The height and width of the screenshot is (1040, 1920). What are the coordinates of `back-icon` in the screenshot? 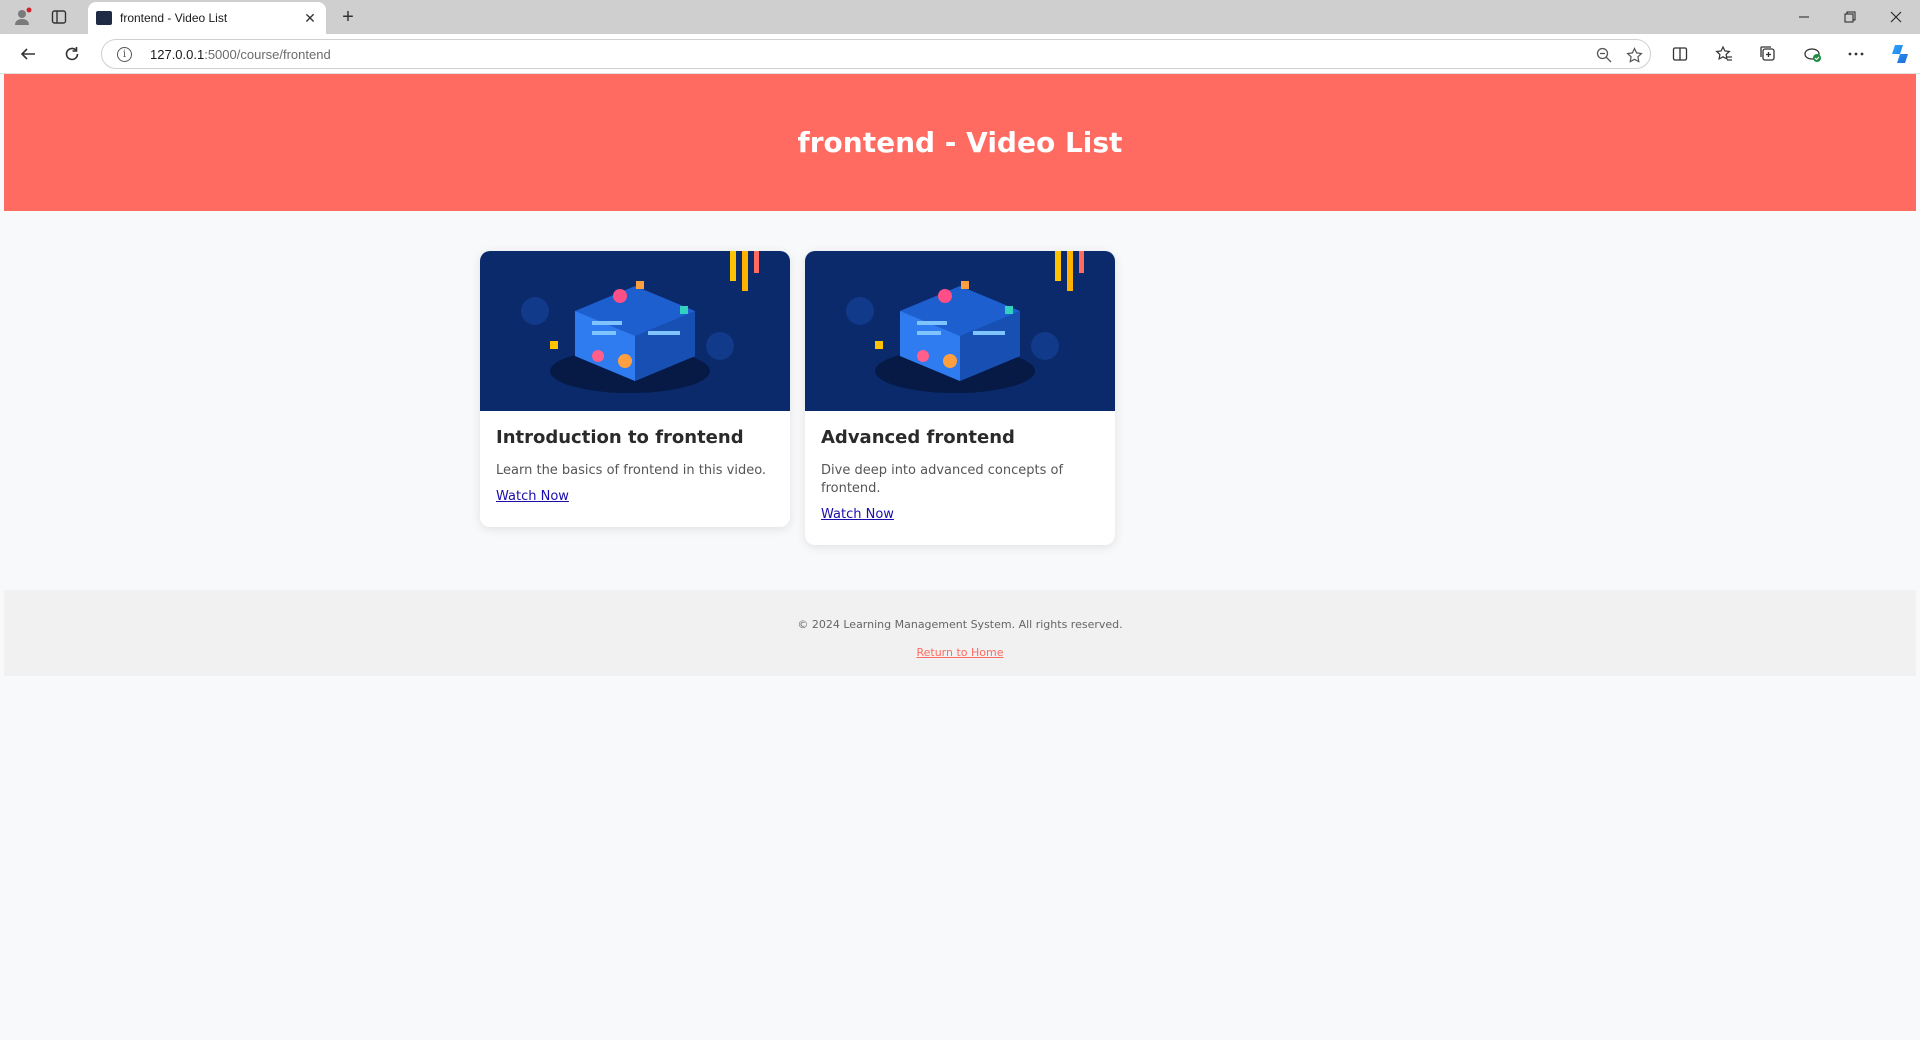 It's located at (28, 54).